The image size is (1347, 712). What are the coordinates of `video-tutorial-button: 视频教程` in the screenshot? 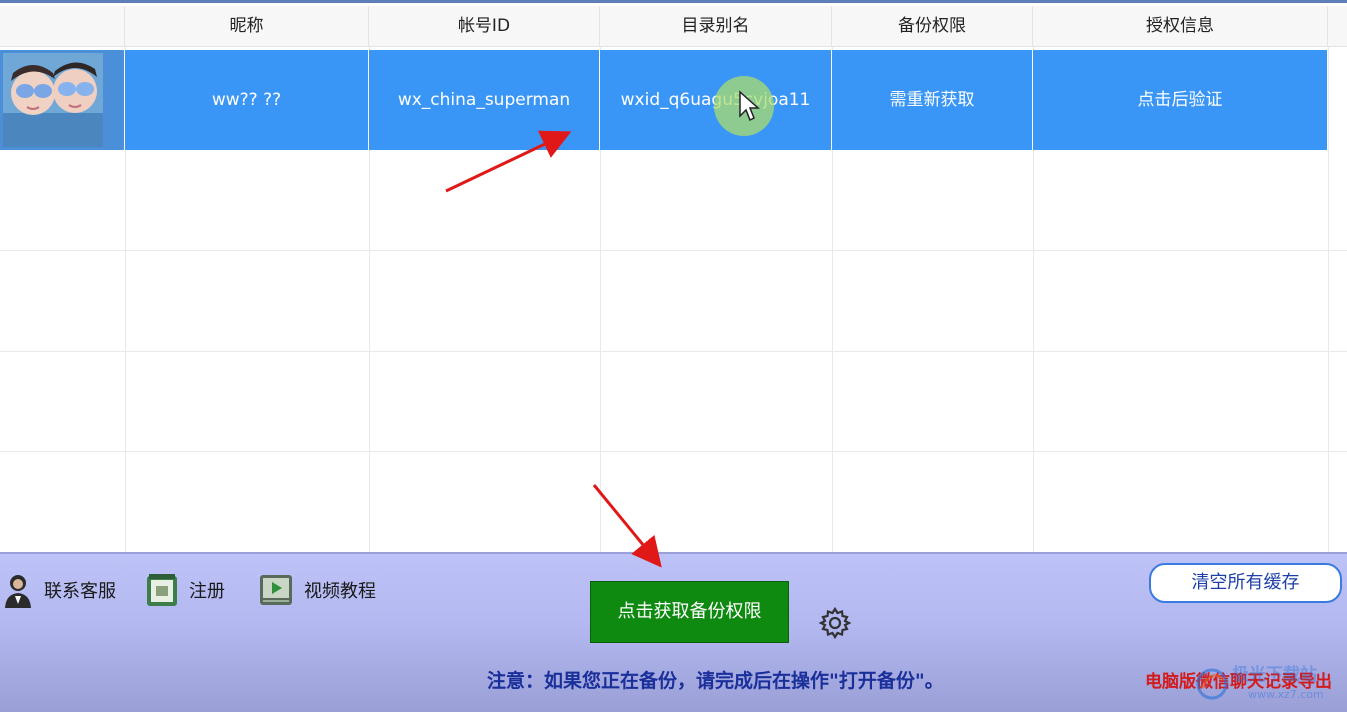 It's located at (317, 590).